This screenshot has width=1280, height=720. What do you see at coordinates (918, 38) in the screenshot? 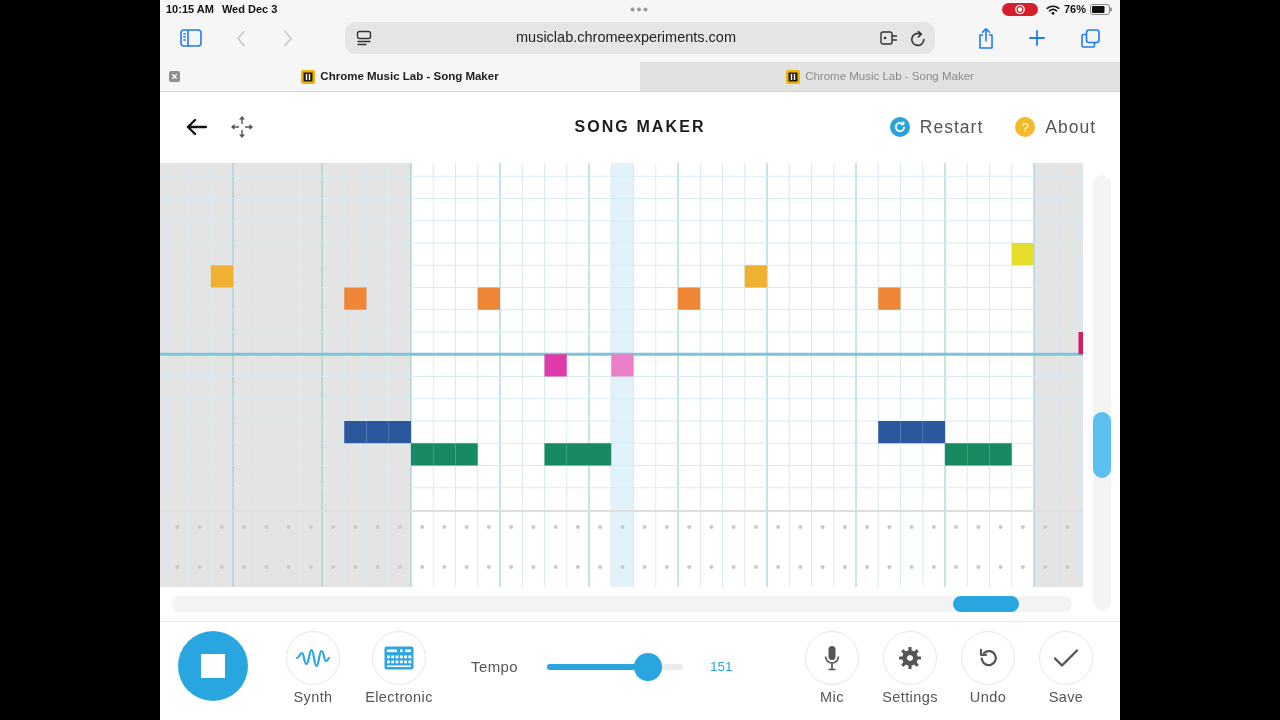
I see `reload-icon` at bounding box center [918, 38].